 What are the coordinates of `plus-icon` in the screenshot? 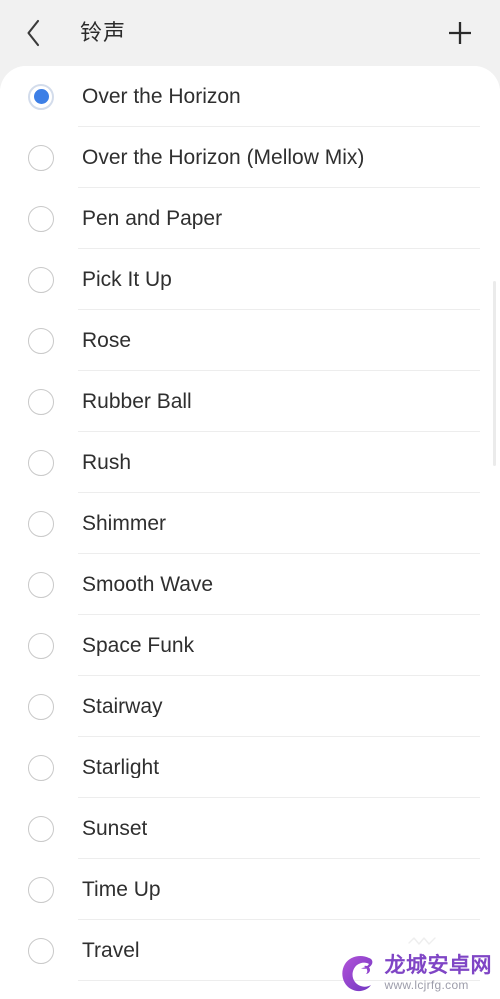 It's located at (460, 33).